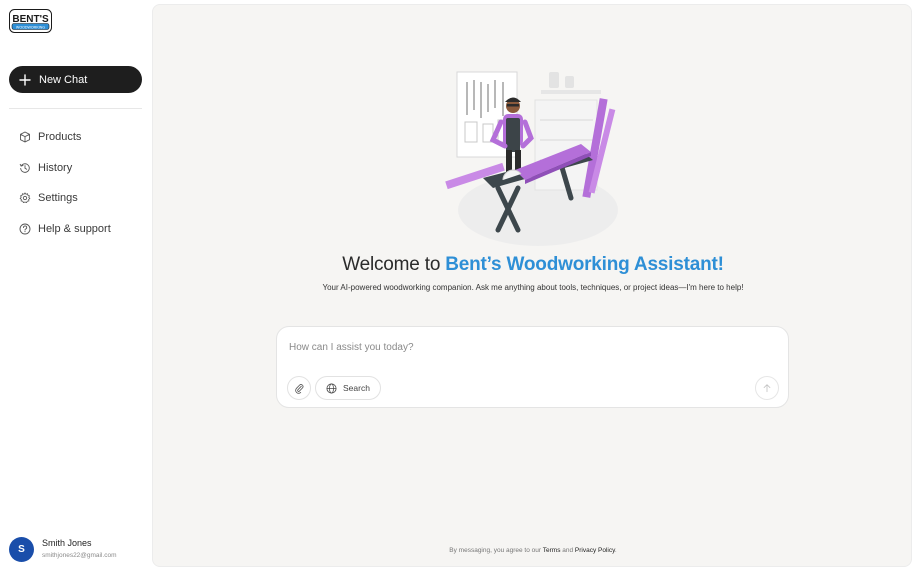  I want to click on paperclip-icon, so click(298, 388).